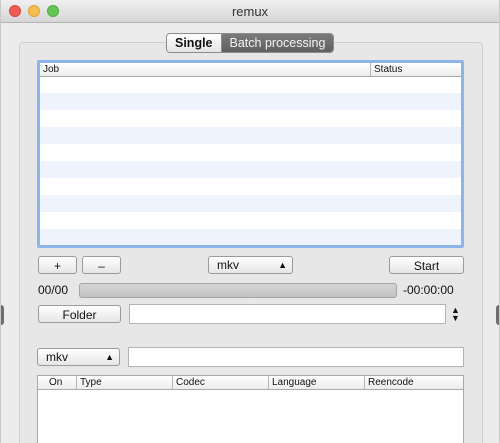 This screenshot has width=500, height=443. Describe the element at coordinates (277, 43) in the screenshot. I see `tab-batch-processing: Batch processing` at that location.